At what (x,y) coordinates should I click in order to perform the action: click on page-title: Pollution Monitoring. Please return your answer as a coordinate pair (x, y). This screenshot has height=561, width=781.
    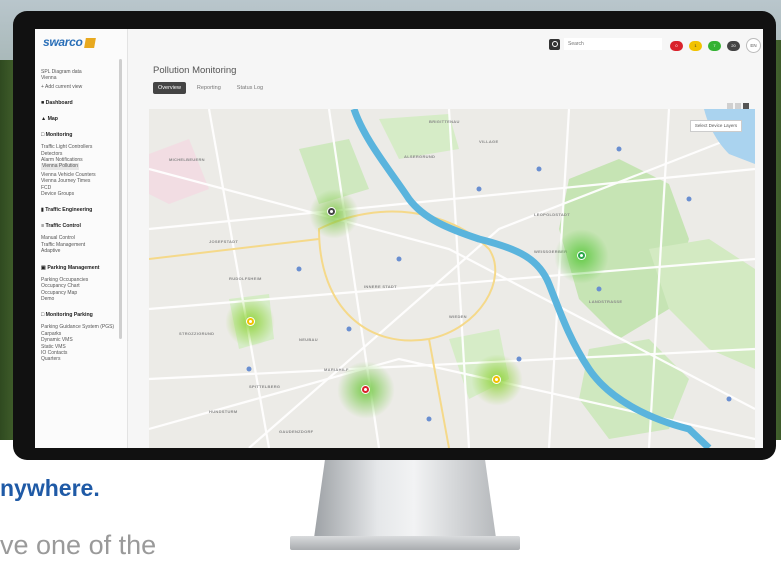
    Looking at the image, I should click on (195, 70).